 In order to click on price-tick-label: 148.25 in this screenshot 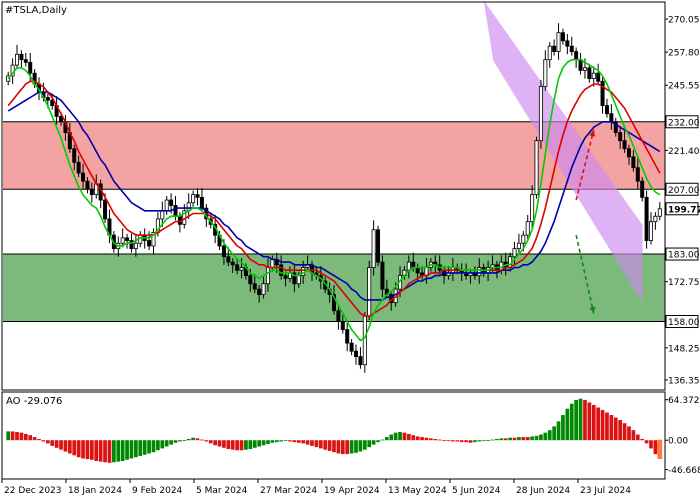, I will do `click(684, 349)`.